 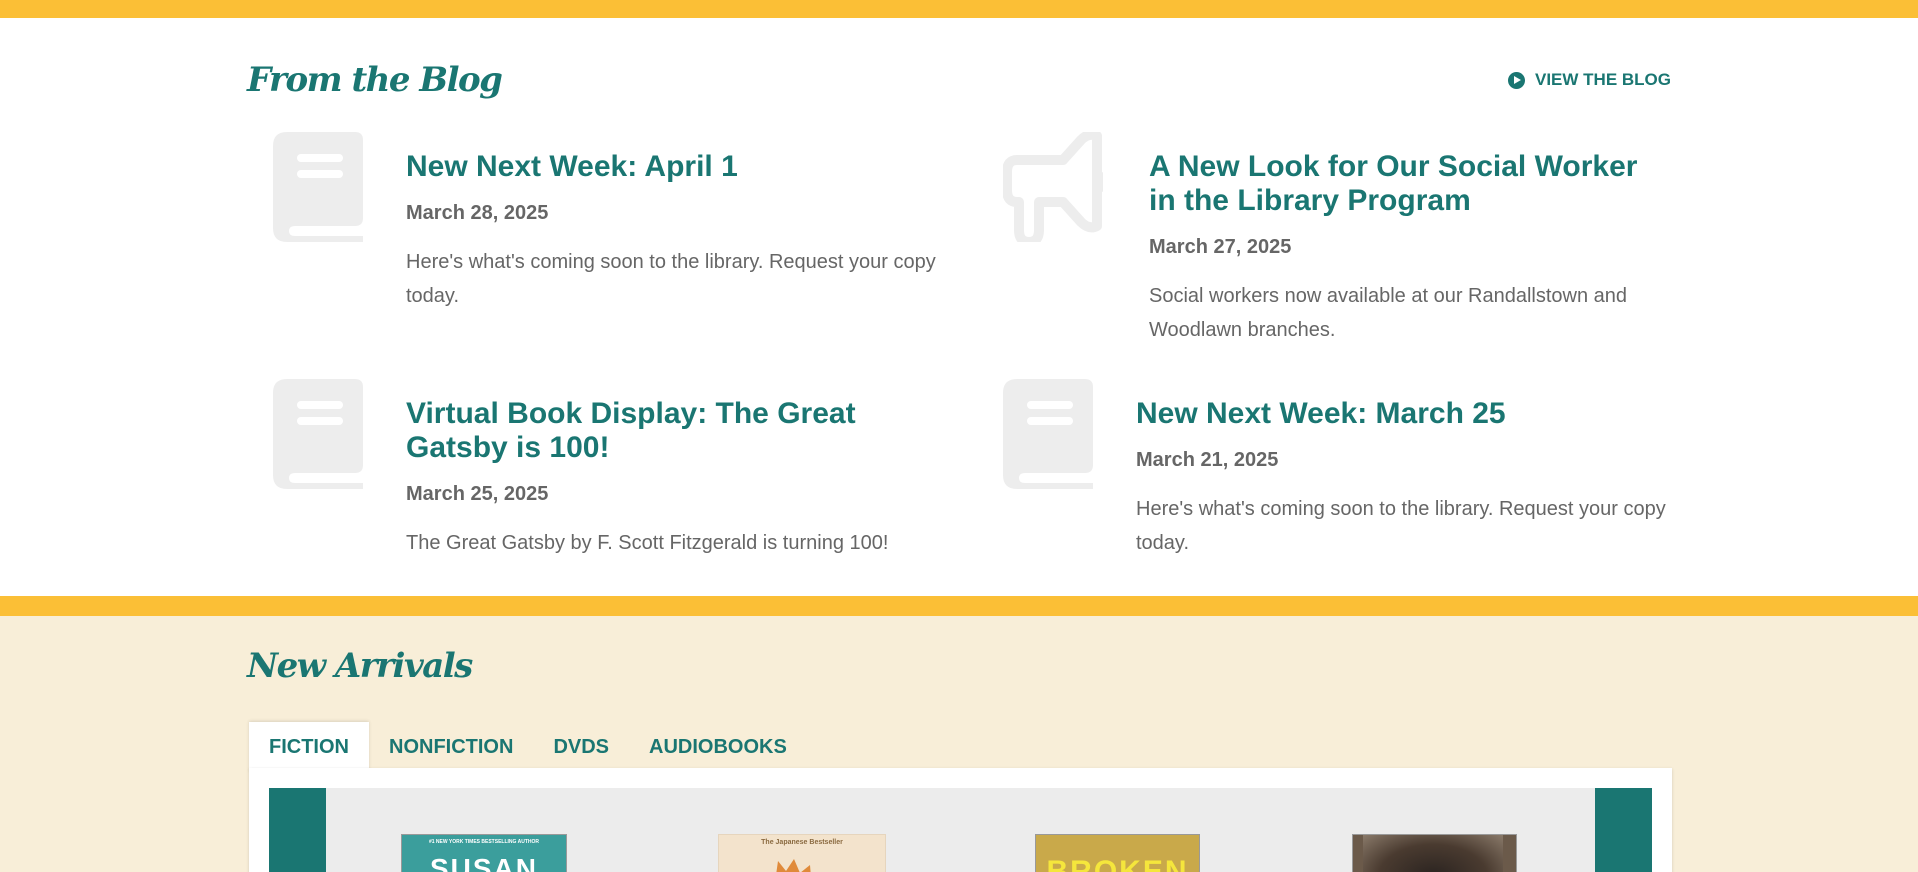 What do you see at coordinates (1603, 79) in the screenshot?
I see `view-blog-label: VIEW THE BLOG` at bounding box center [1603, 79].